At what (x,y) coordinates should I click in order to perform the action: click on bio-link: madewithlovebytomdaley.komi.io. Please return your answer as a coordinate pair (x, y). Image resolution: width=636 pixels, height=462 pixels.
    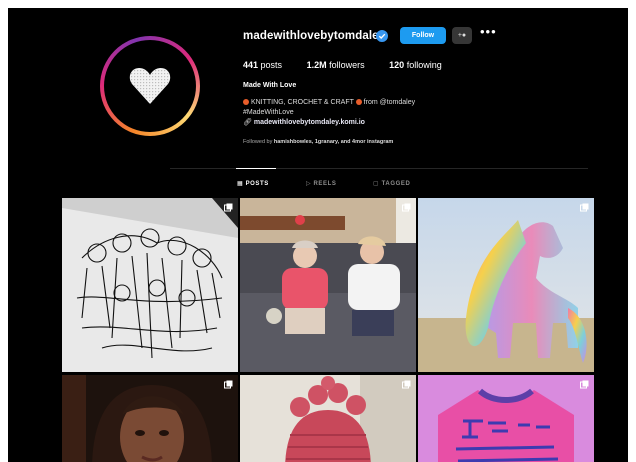
    Looking at the image, I should click on (309, 122).